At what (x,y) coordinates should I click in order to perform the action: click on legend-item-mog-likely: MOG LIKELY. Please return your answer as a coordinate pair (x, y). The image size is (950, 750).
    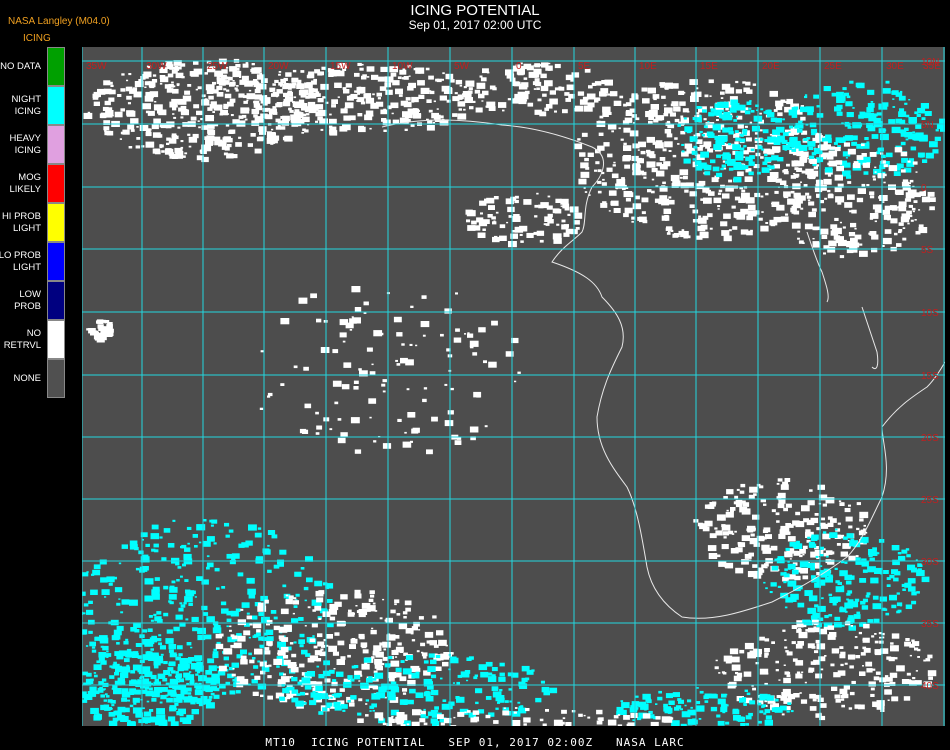
    Looking at the image, I should click on (32, 183).